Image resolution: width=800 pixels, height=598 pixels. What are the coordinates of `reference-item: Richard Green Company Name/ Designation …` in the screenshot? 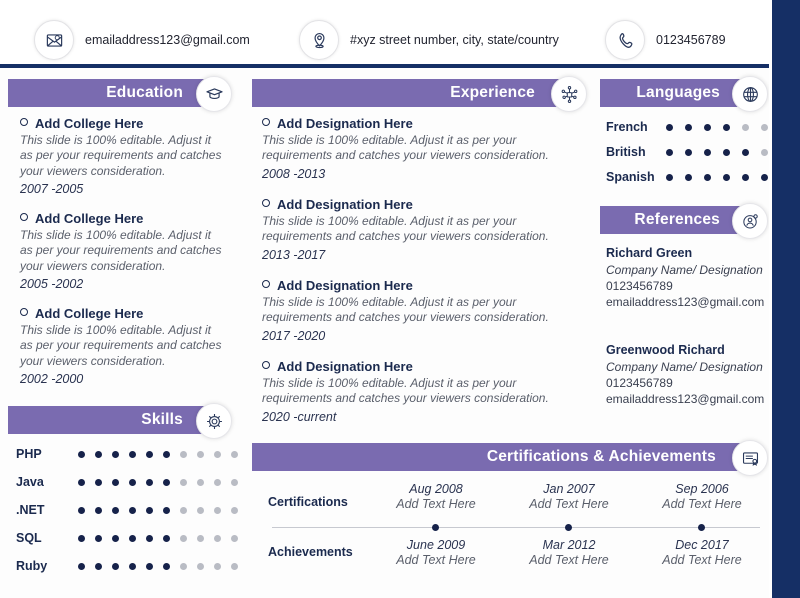 It's located at (691, 277).